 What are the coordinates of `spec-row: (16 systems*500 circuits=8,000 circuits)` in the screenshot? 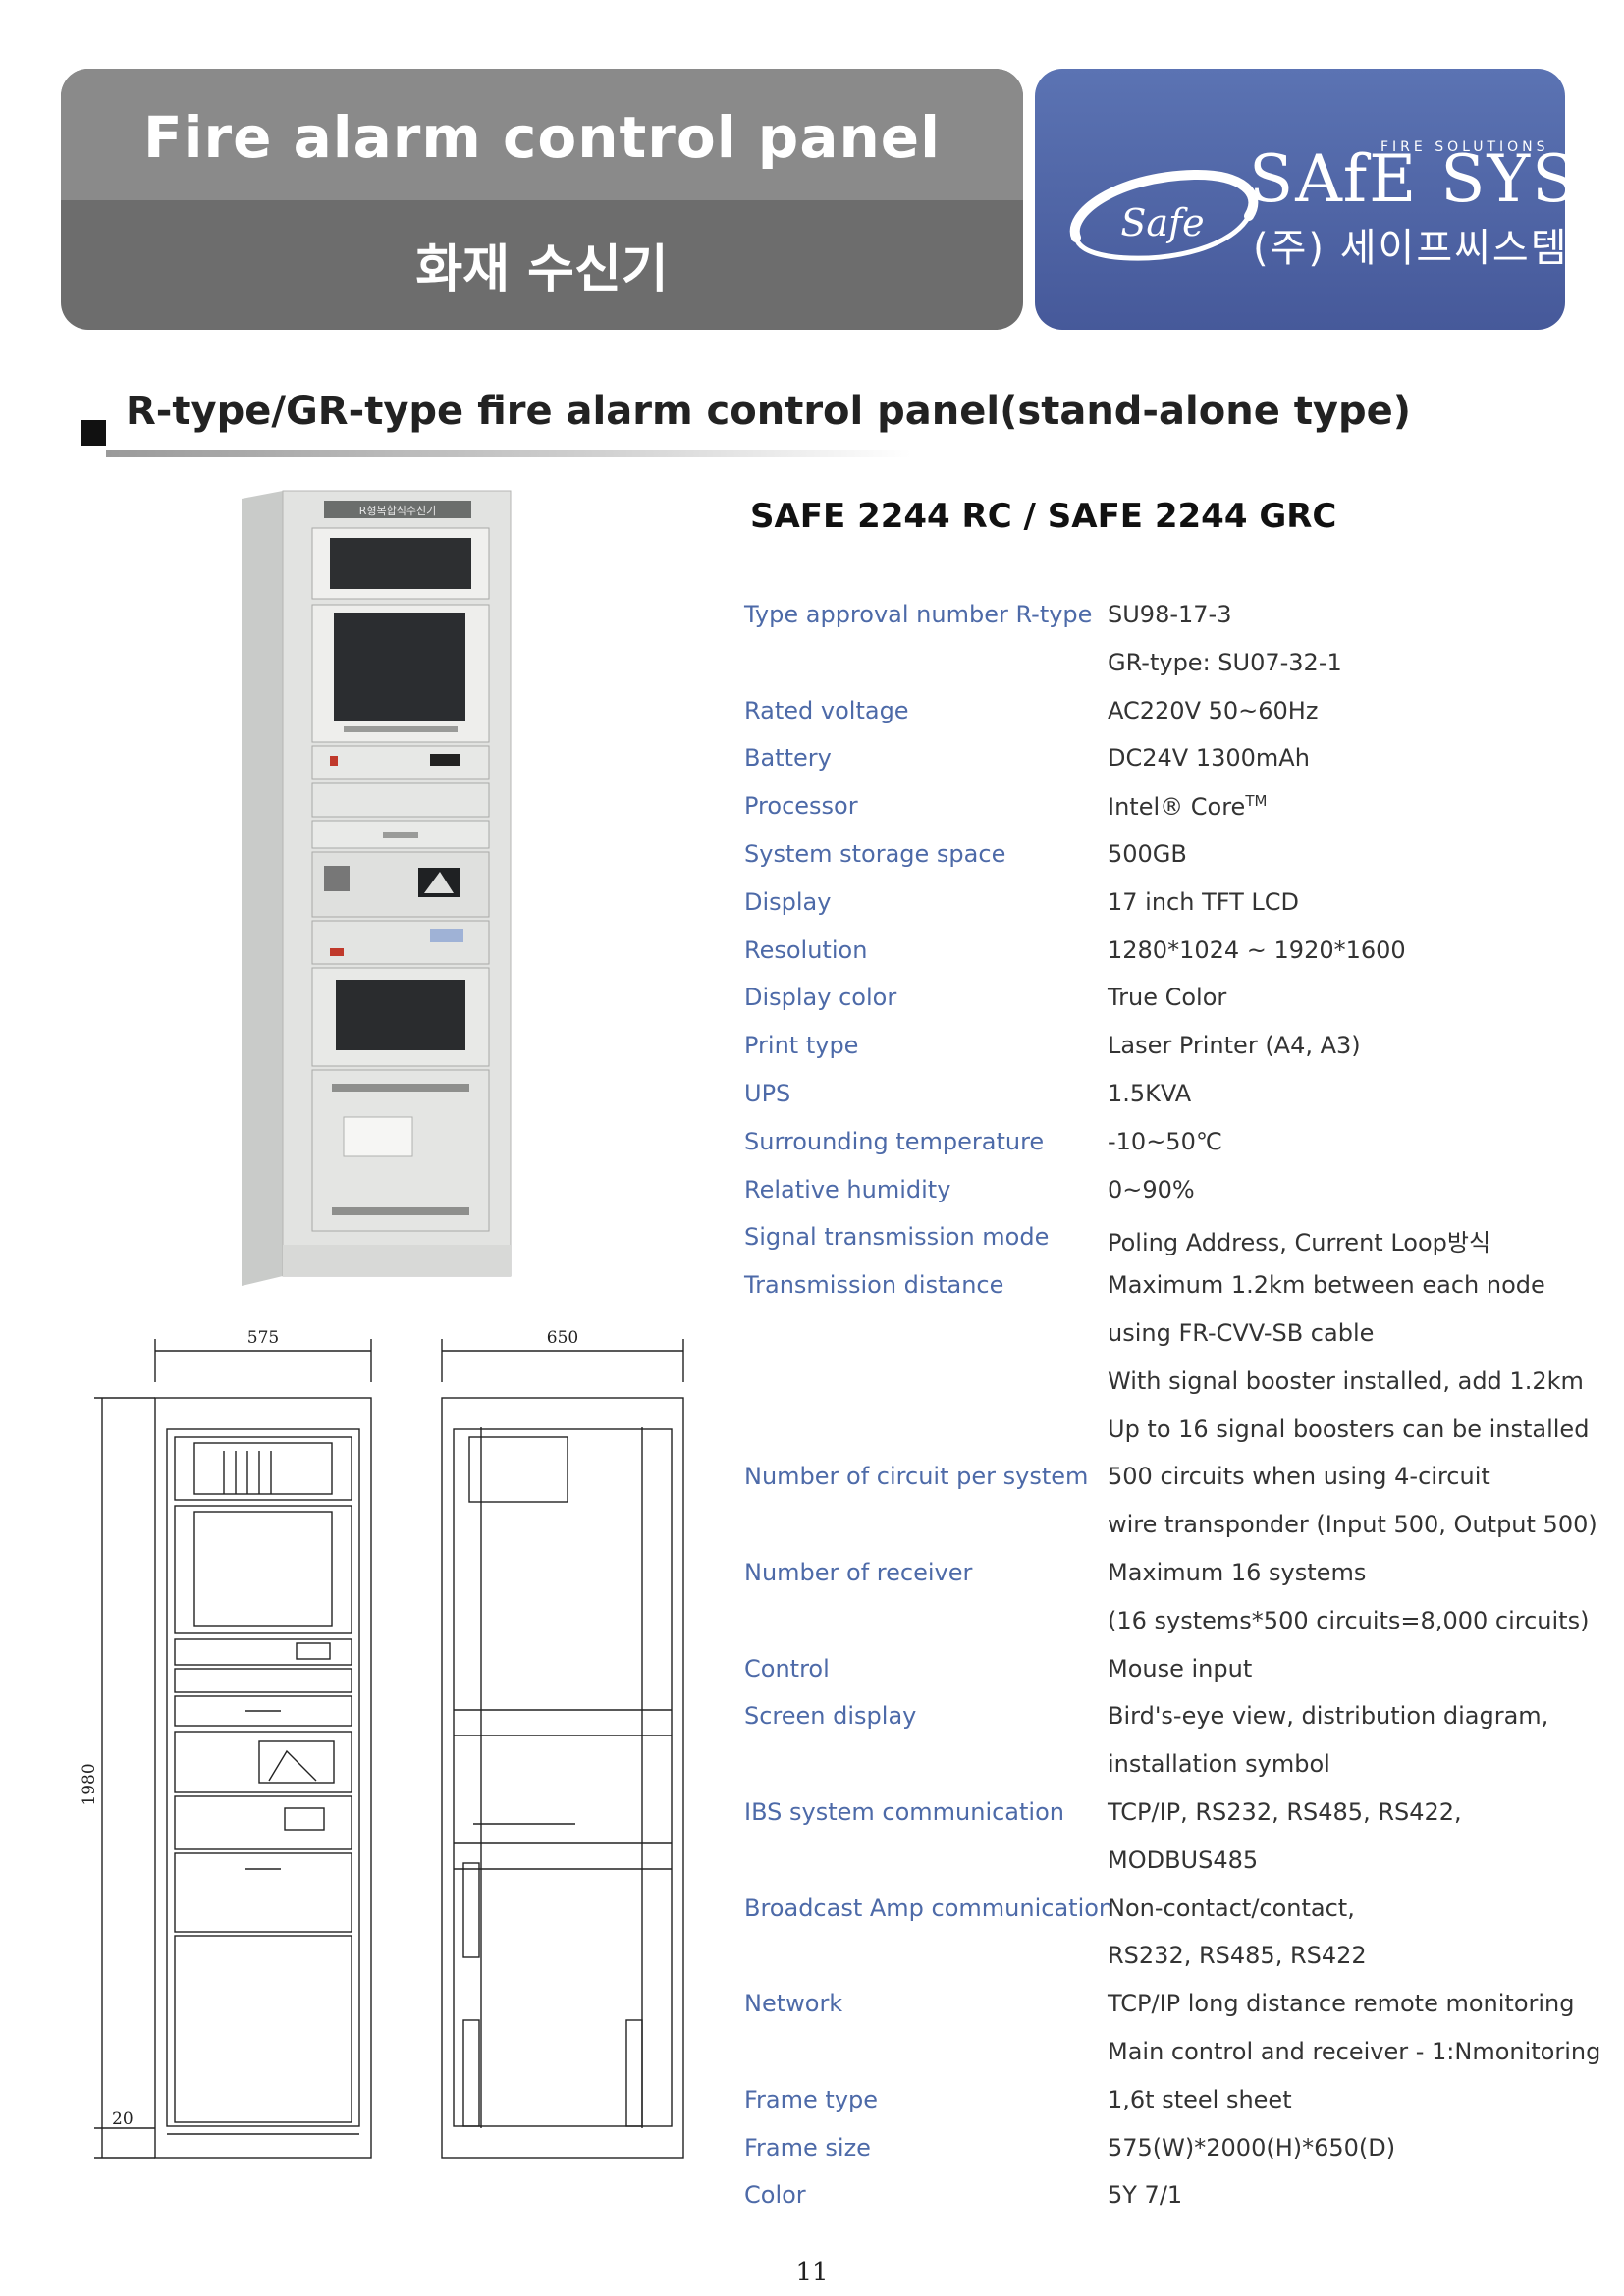 It's located at (812, 1630).